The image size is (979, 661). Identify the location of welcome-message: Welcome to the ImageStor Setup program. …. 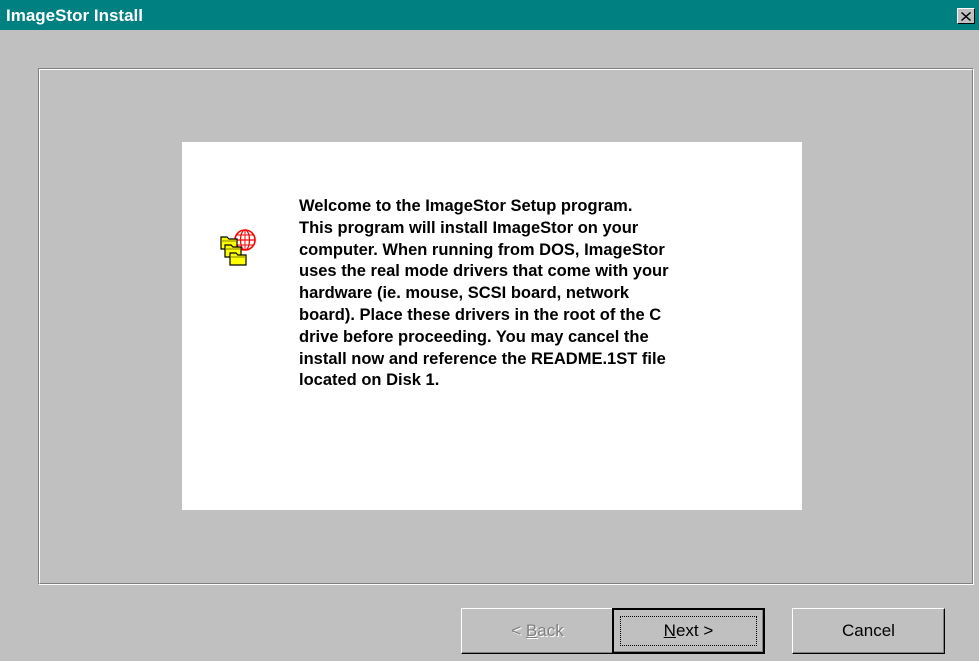
(484, 293).